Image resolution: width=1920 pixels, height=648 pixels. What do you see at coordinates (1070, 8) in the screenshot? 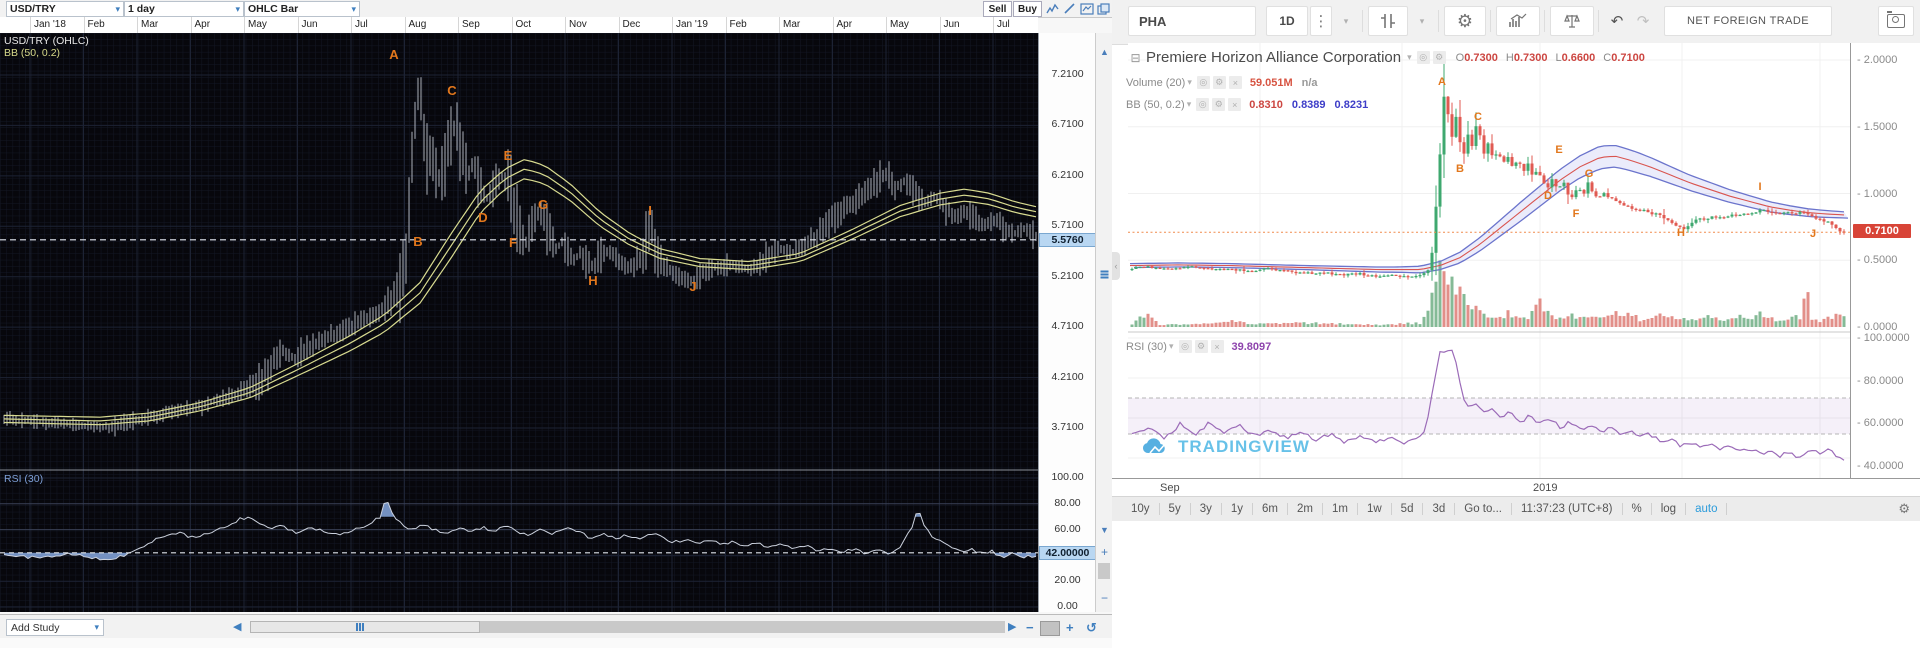
I see `draw-tool-icon` at bounding box center [1070, 8].